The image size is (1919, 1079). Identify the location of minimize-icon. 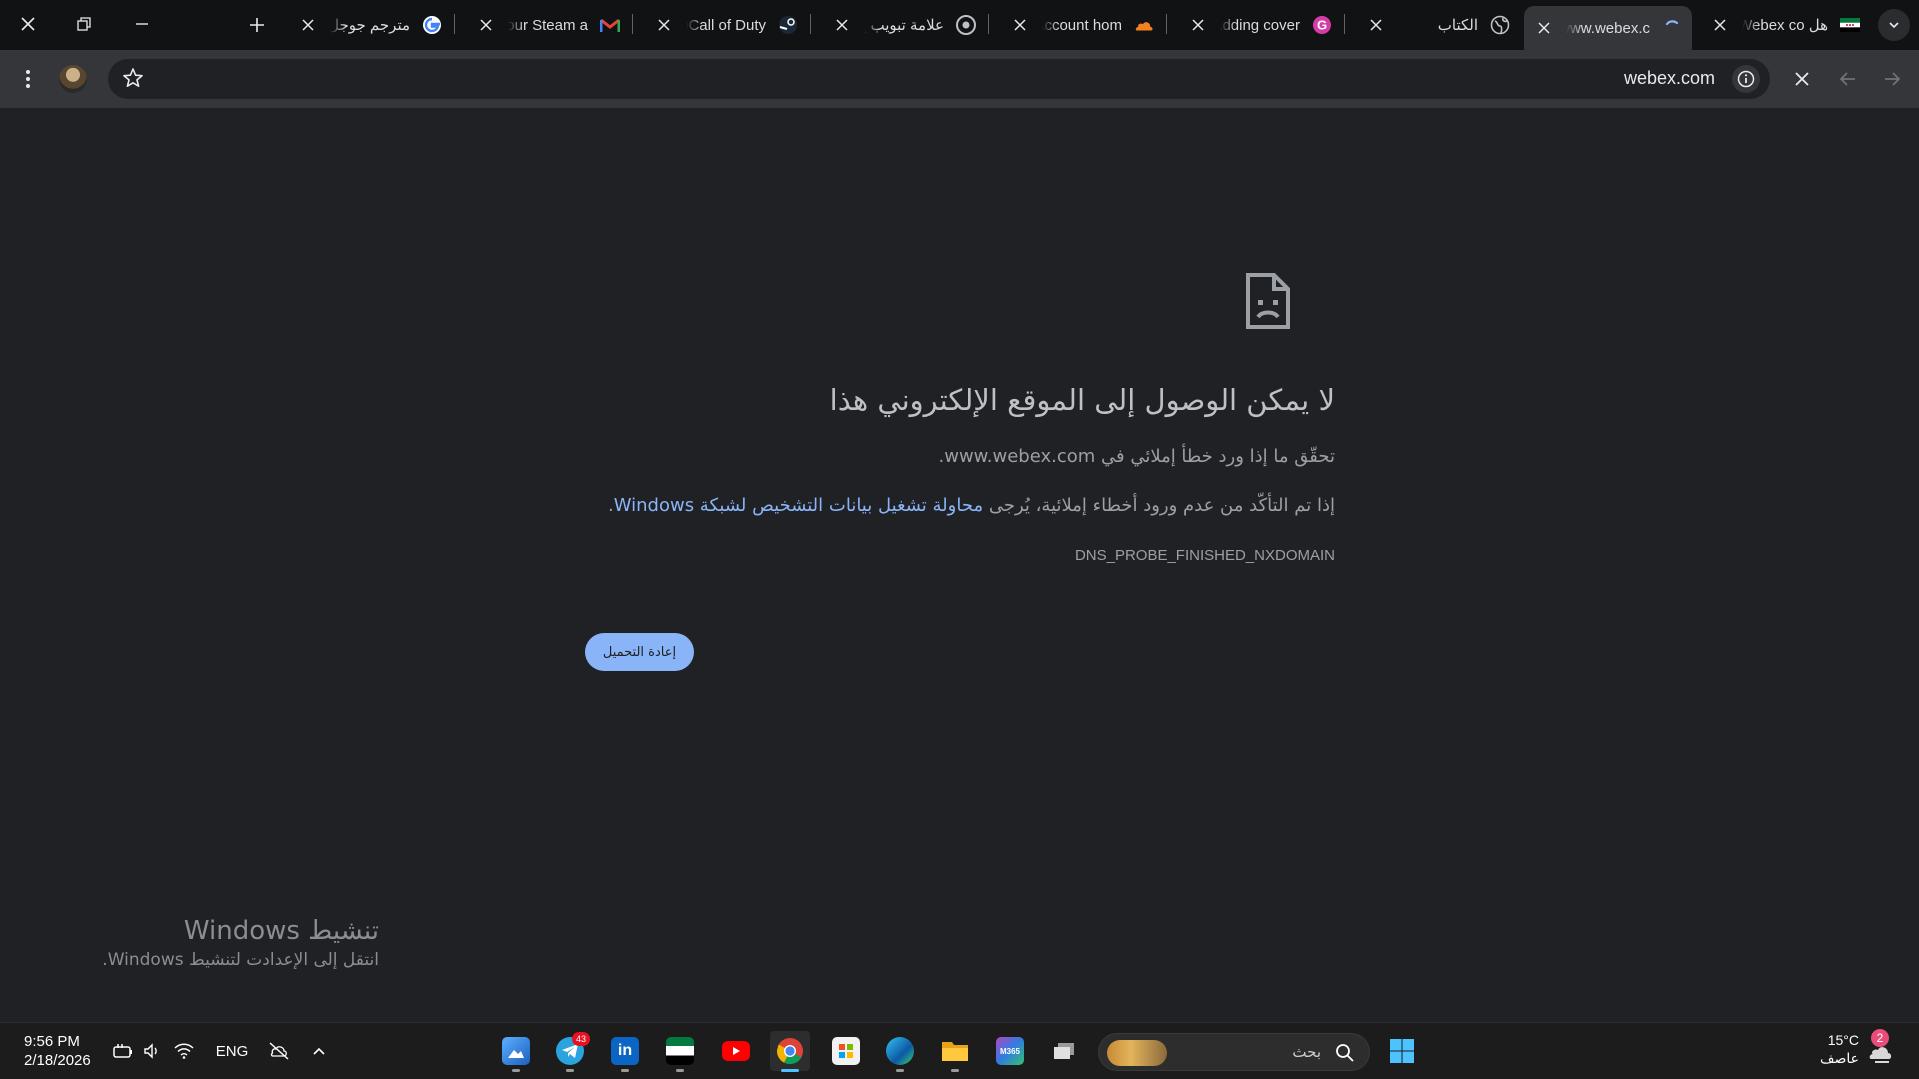
(142, 24).